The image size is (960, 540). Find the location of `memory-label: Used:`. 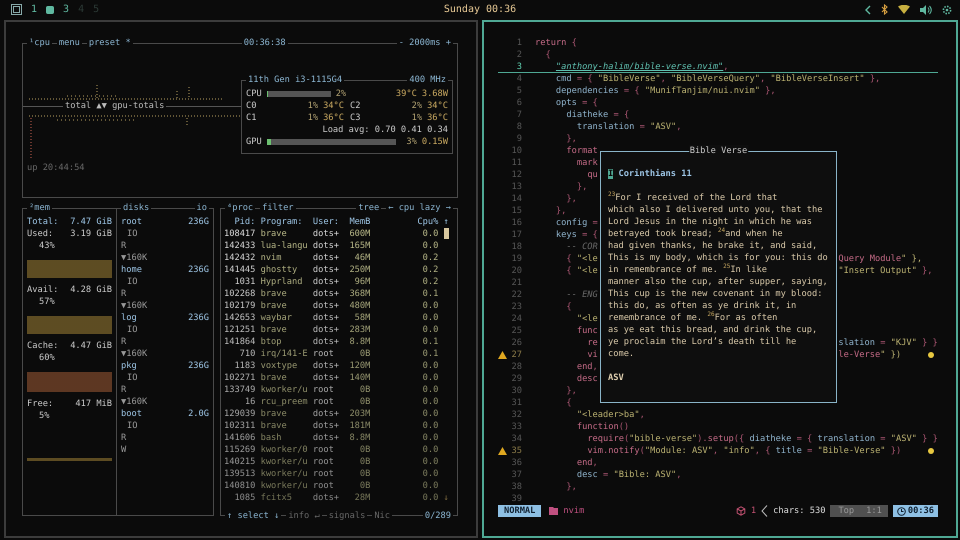

memory-label: Used: is located at coordinates (40, 234).